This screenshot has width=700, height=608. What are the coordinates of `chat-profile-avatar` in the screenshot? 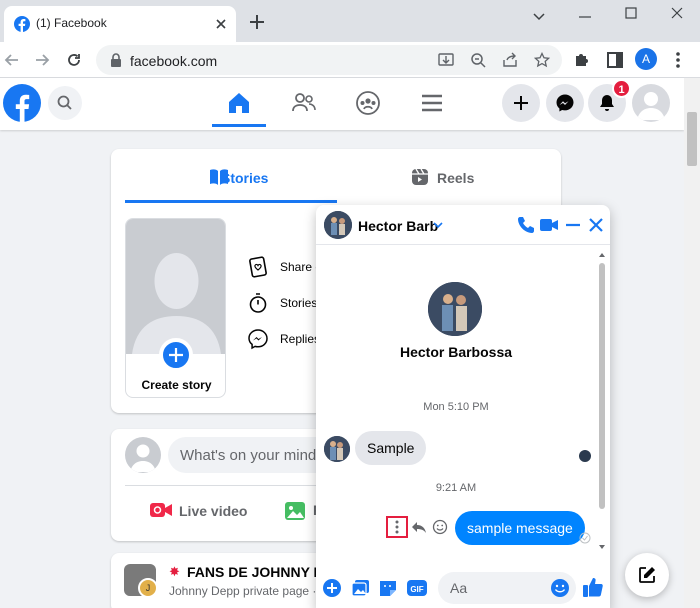 It's located at (455, 309).